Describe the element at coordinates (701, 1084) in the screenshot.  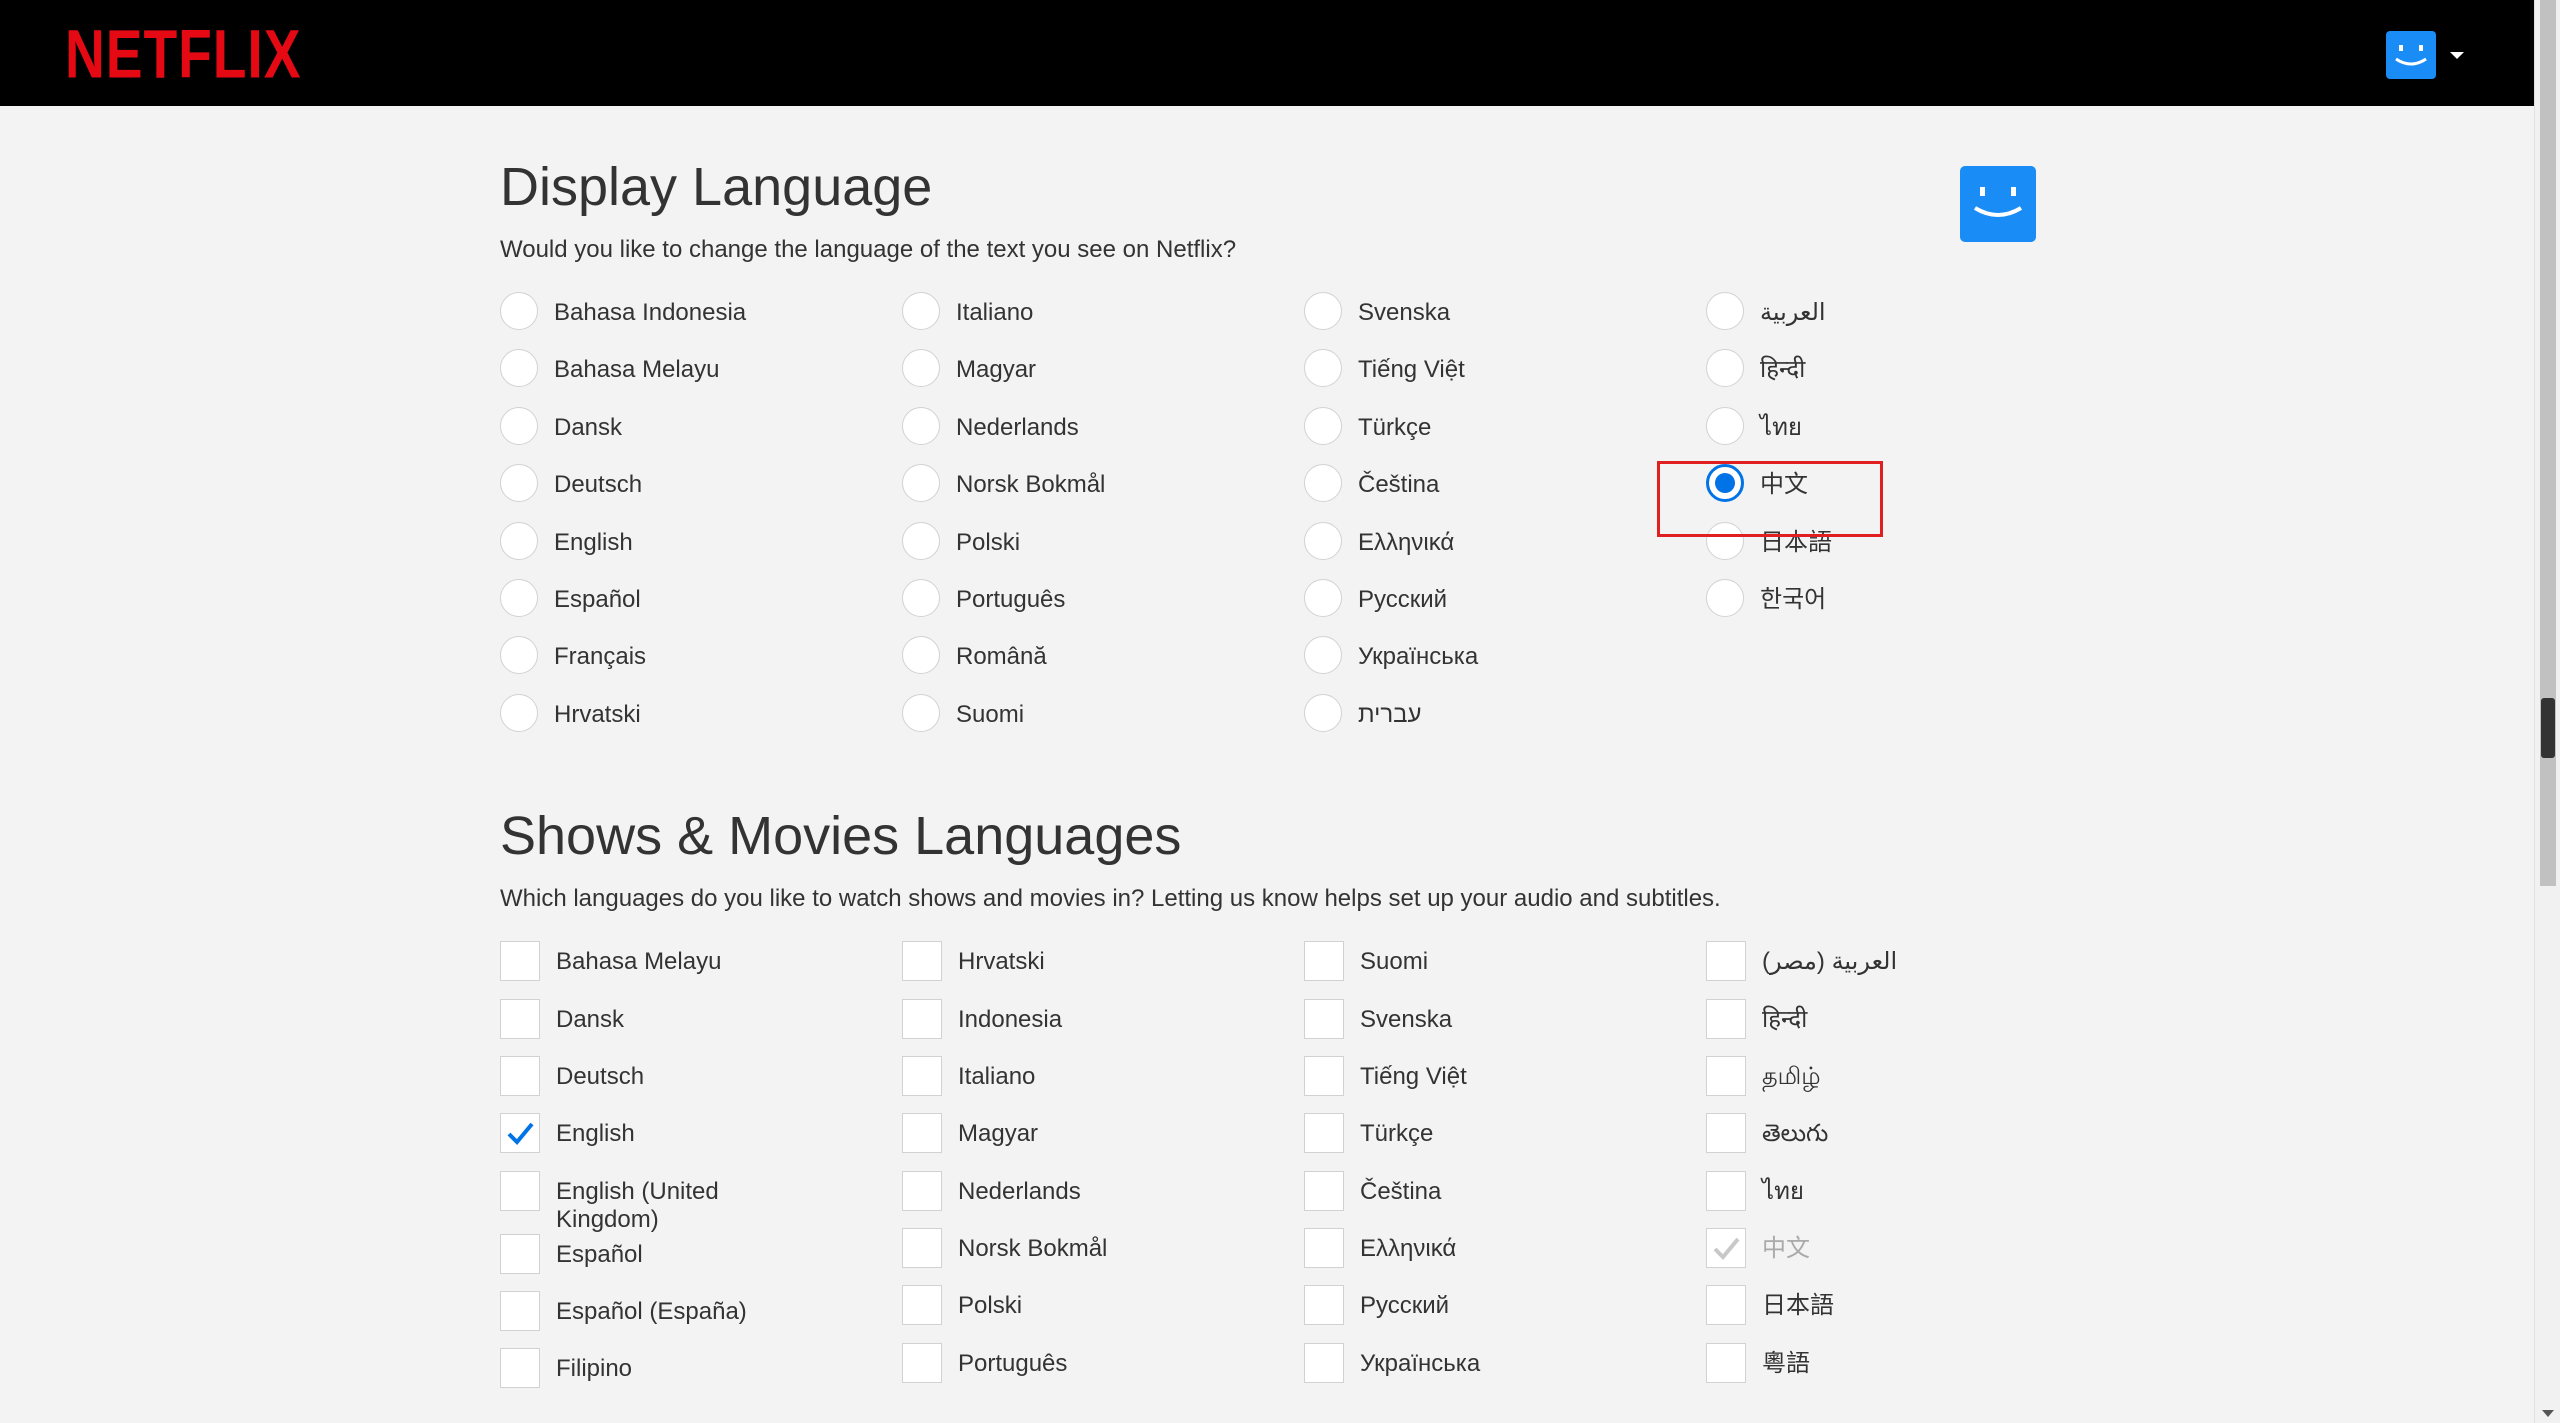
I see `shows-language-option: Deutsch` at that location.